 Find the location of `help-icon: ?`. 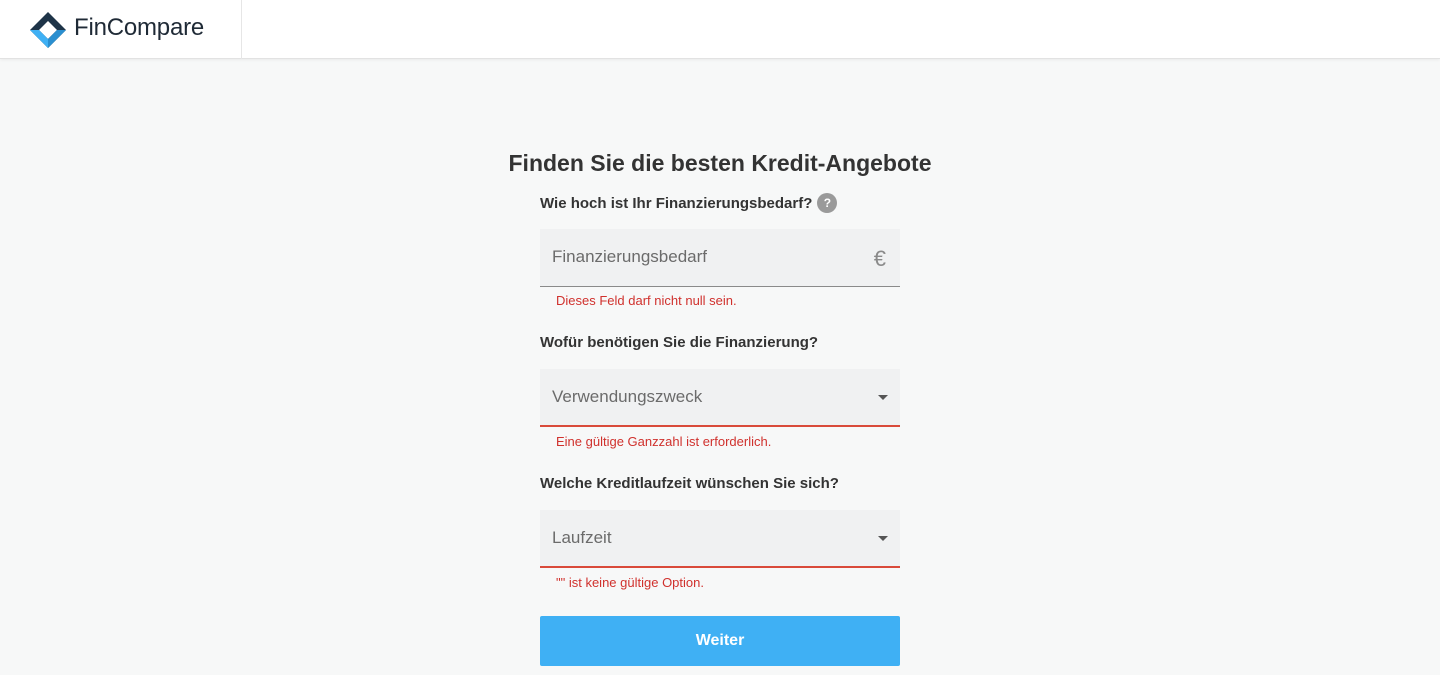

help-icon: ? is located at coordinates (827, 203).